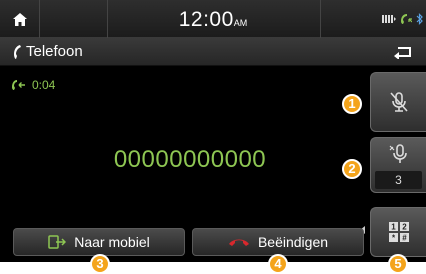  What do you see at coordinates (100, 264) in the screenshot?
I see `callout-3: 3` at bounding box center [100, 264].